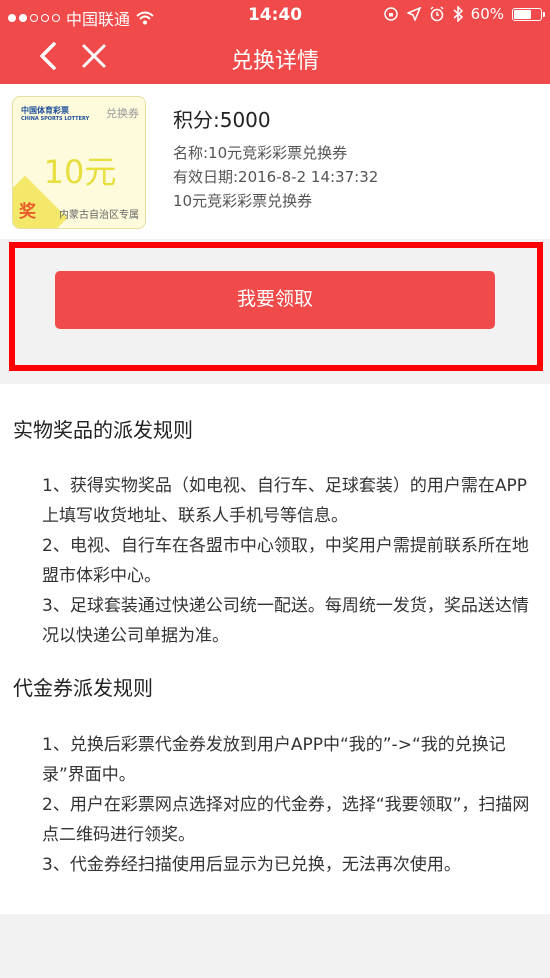 Image resolution: width=550 pixels, height=978 pixels. What do you see at coordinates (275, 15) in the screenshot?
I see `status-bar: 中国联通 14:40 60%` at bounding box center [275, 15].